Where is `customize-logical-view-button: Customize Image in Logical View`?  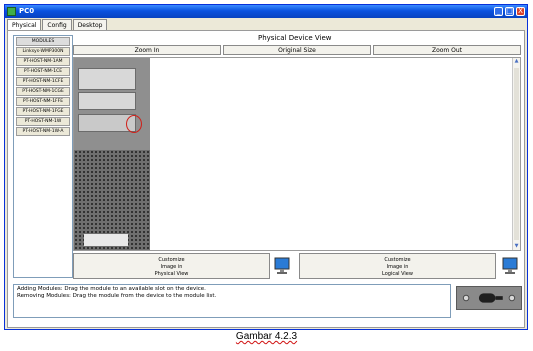
customize-logical-view-button: Customize Image in Logical View is located at coordinates (397, 266).